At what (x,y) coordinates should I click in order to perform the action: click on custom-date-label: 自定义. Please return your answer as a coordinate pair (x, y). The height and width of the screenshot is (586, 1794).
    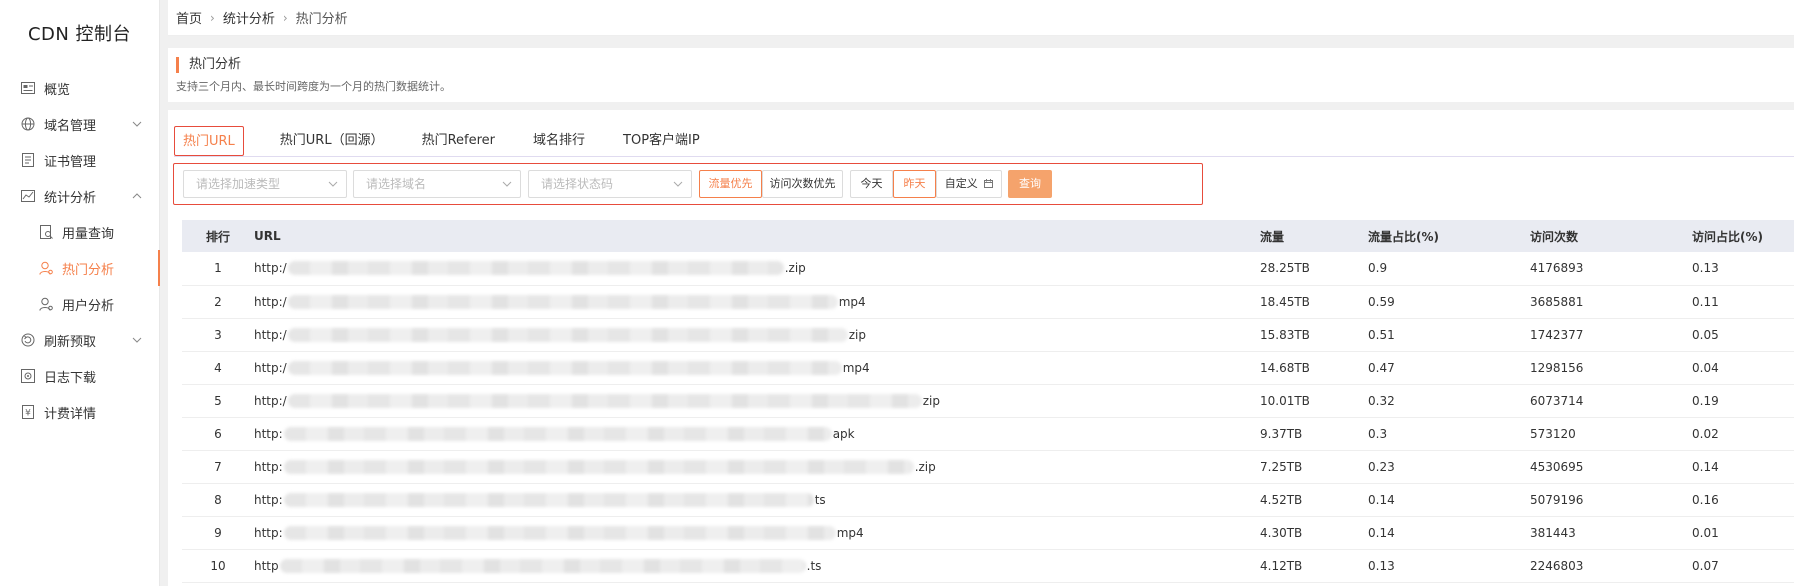
    Looking at the image, I should click on (961, 183).